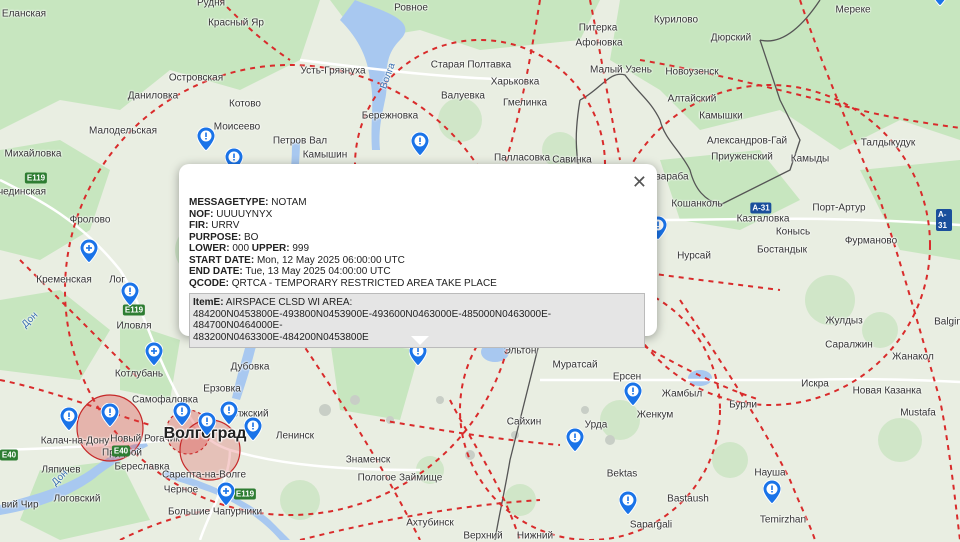  Describe the element at coordinates (215, 237) in the screenshot. I see `purpose-label: PURPOSE:` at that location.